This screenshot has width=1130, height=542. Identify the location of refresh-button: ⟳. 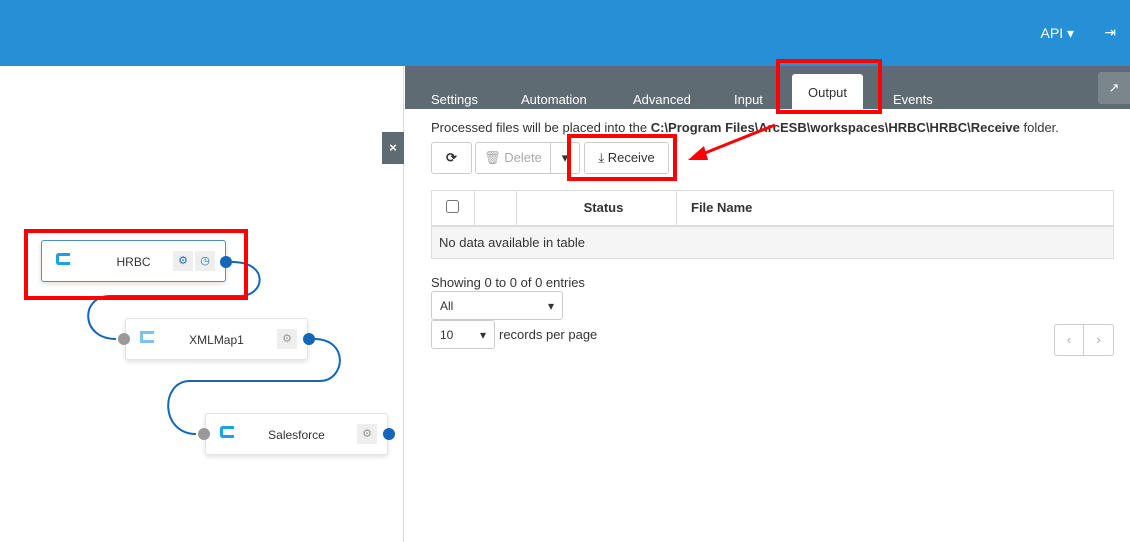
(451, 158).